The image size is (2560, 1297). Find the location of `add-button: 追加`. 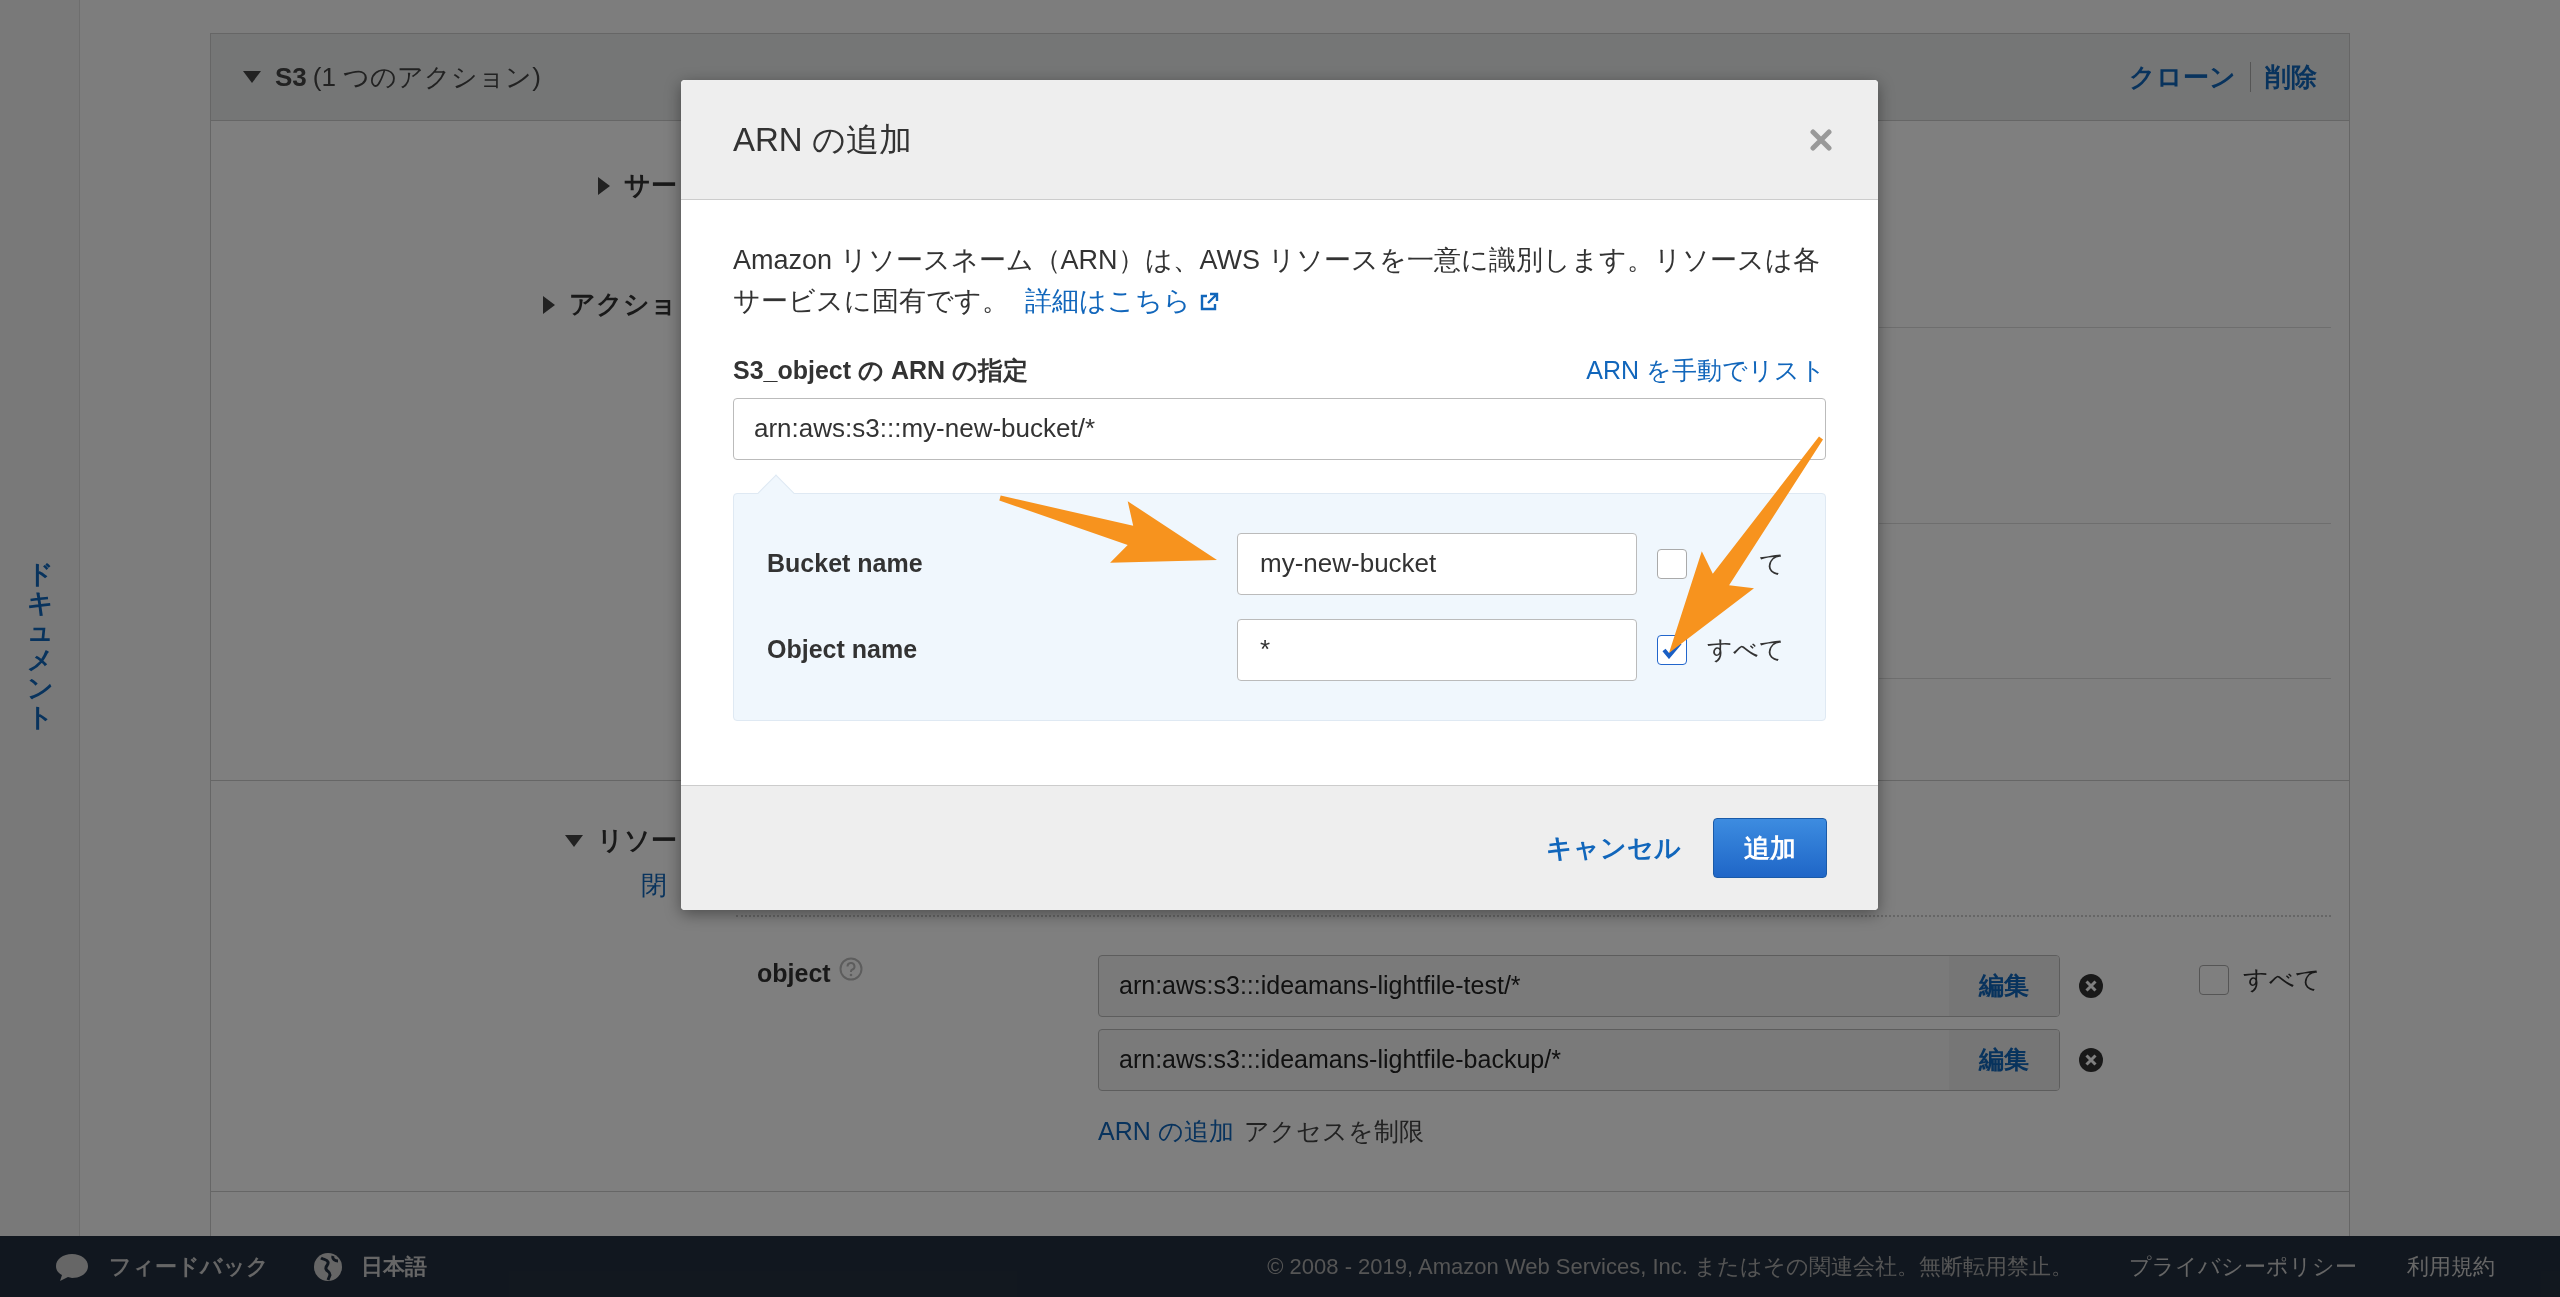

add-button: 追加 is located at coordinates (1770, 848).